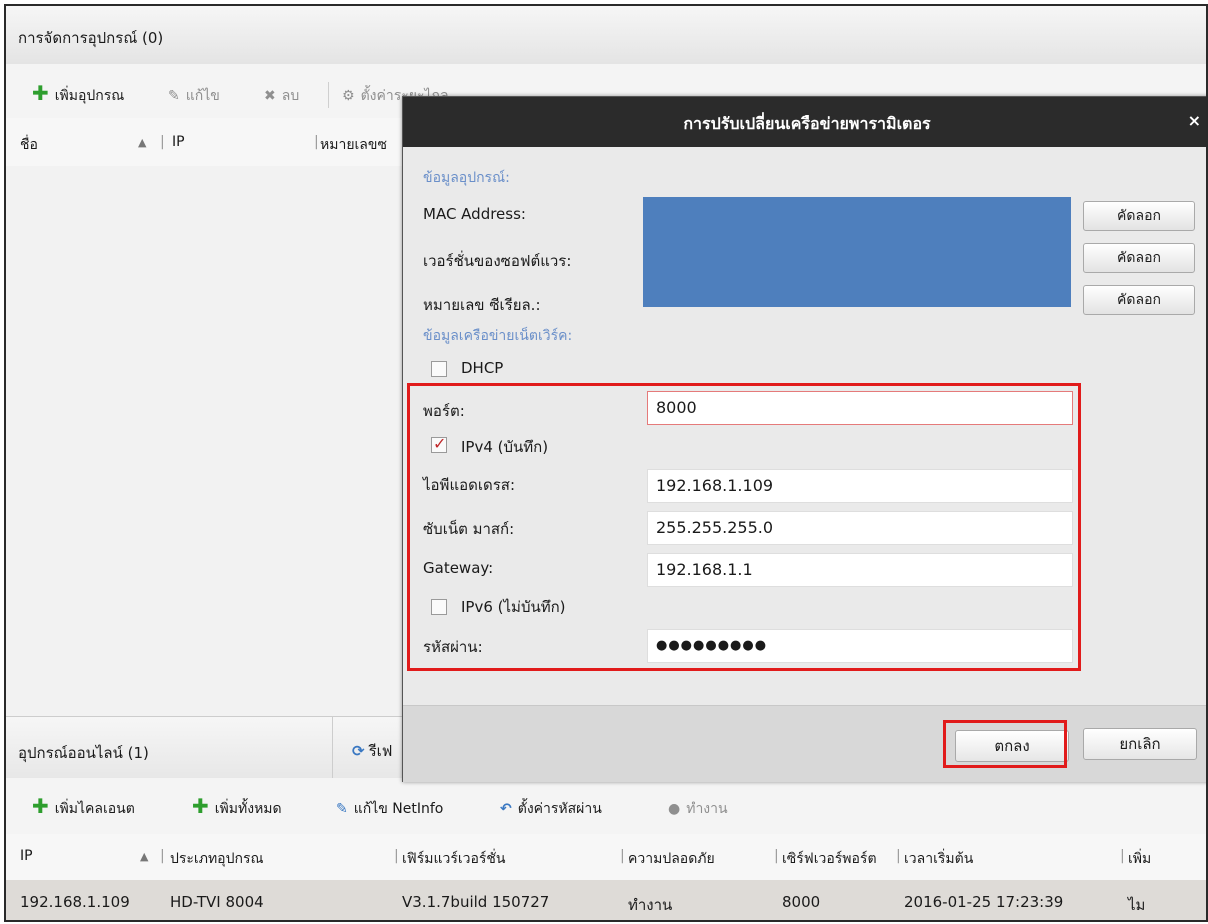  Describe the element at coordinates (194, 96) in the screenshot. I see `edit-device-button: ✎ แก้ไข` at that location.